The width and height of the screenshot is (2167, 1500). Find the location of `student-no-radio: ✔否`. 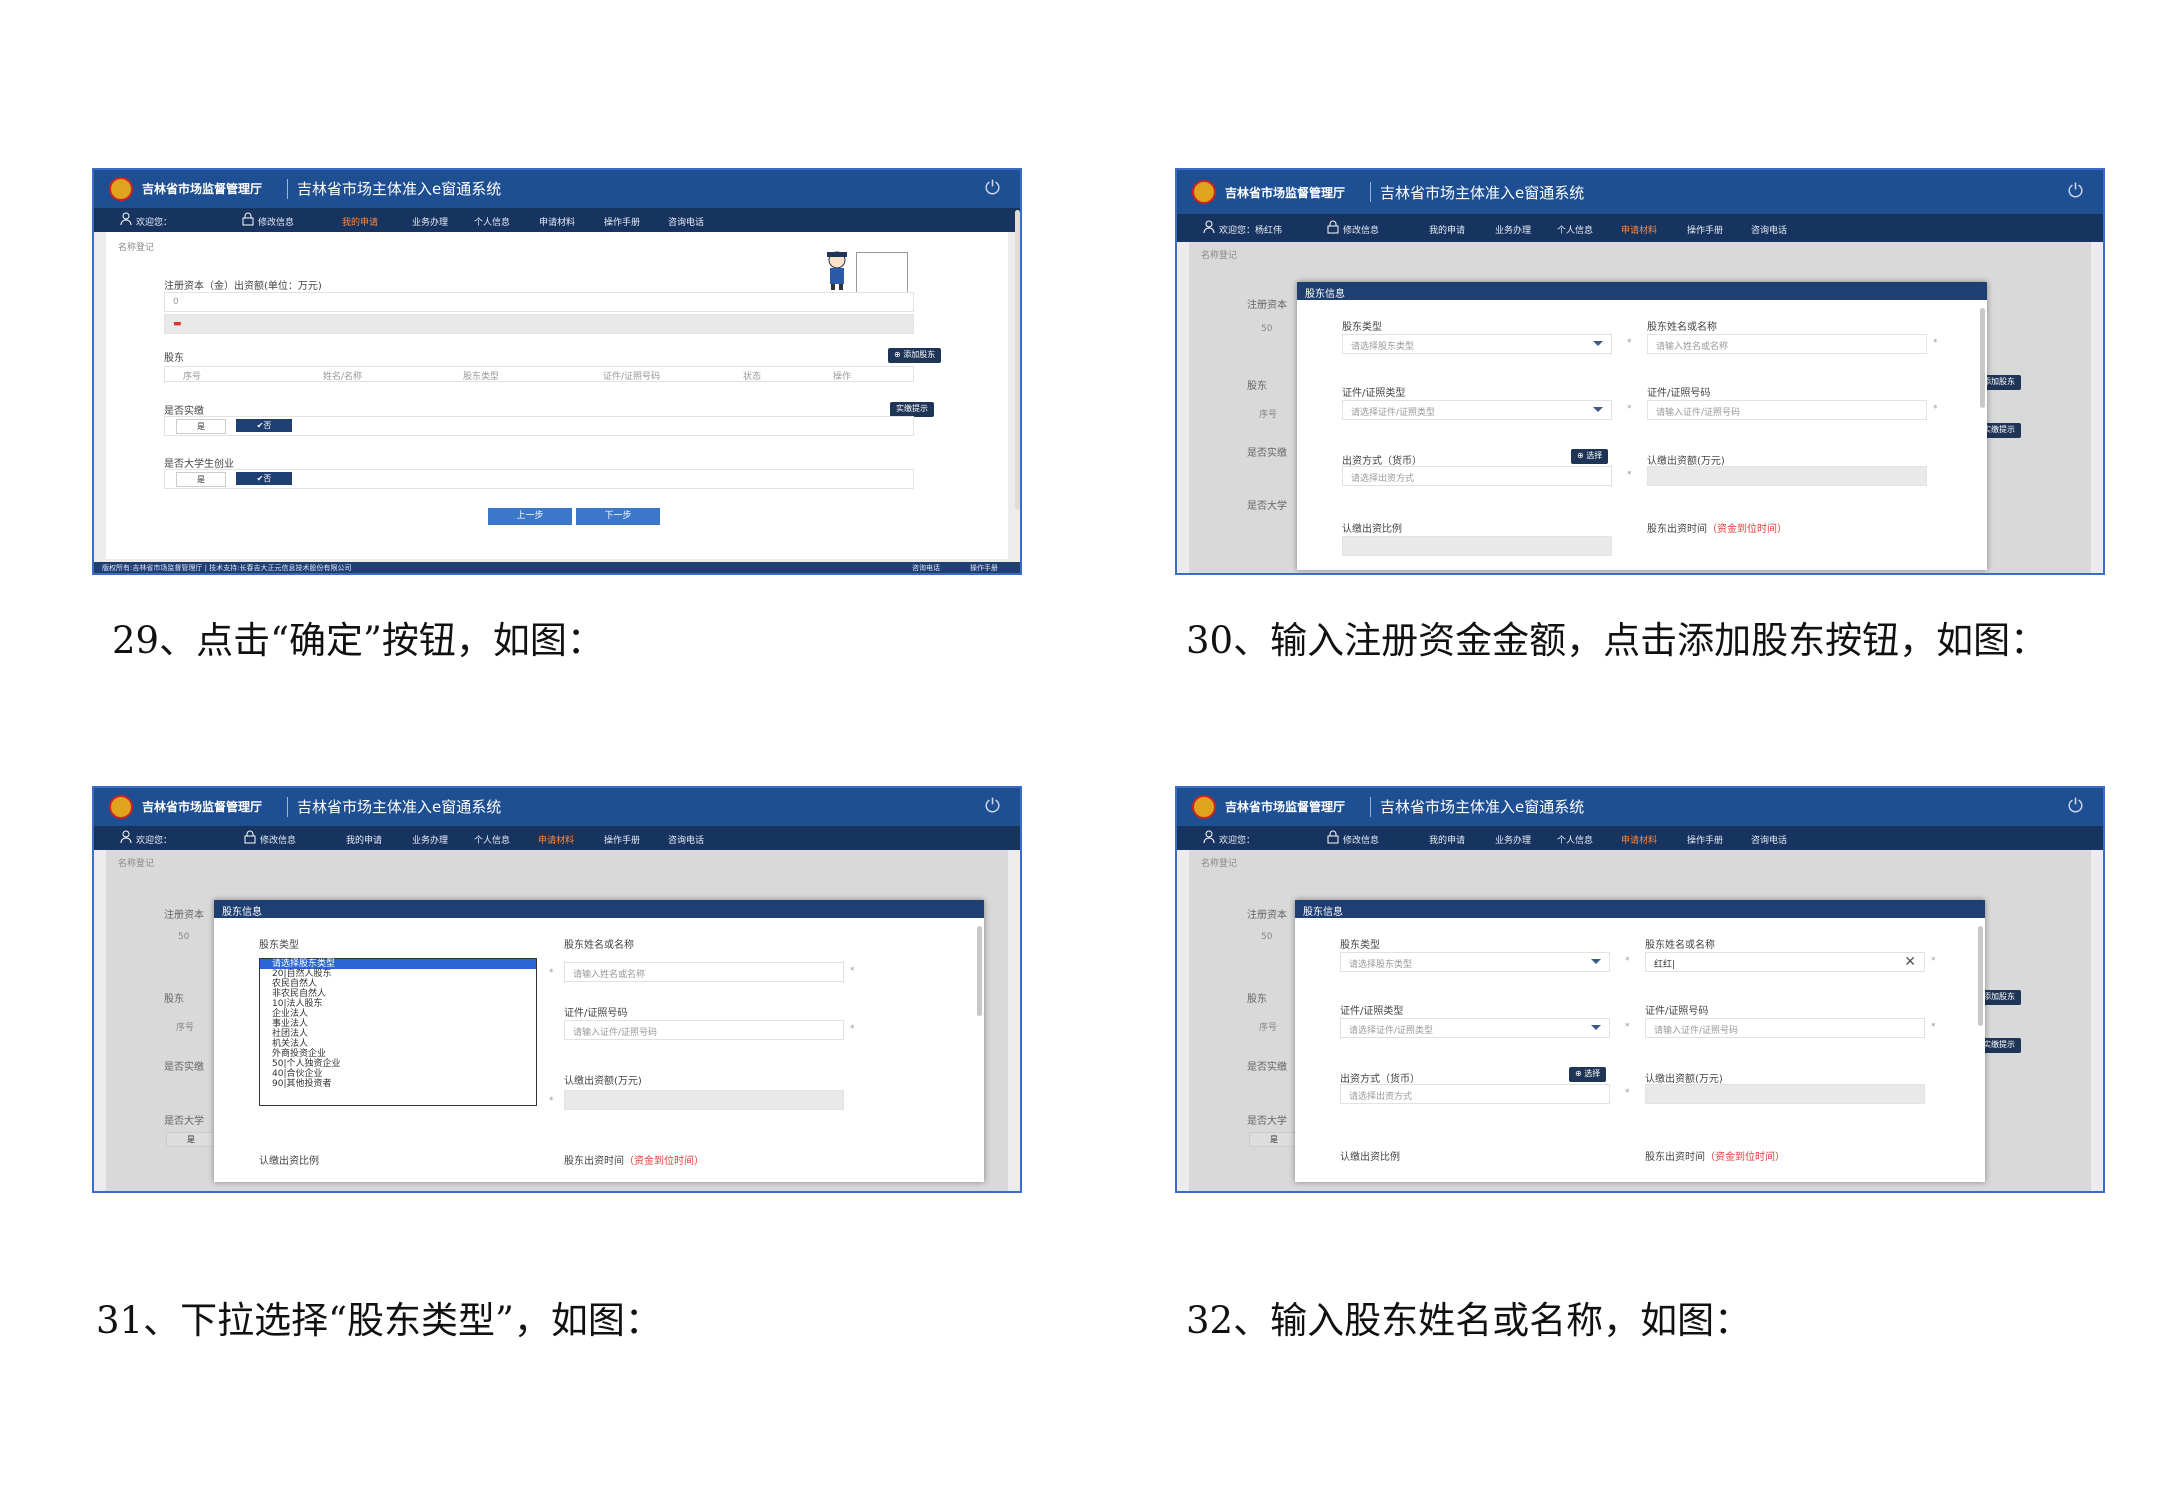

student-no-radio: ✔否 is located at coordinates (264, 478).